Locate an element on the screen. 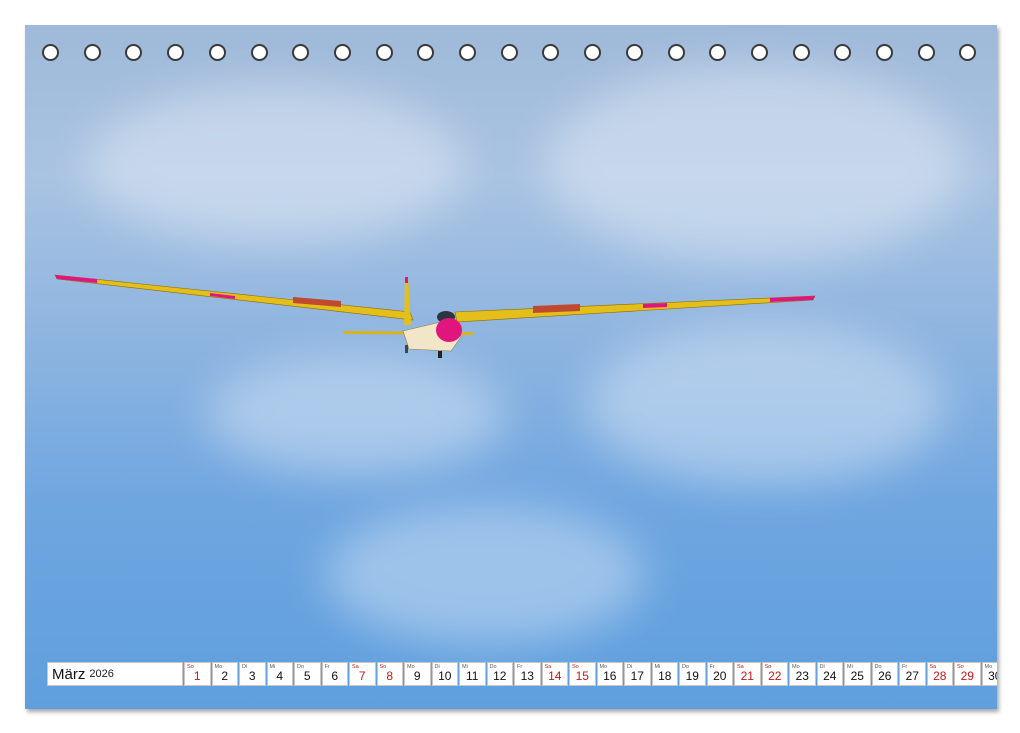 The height and width of the screenshot is (733, 1020). month-year: 2026 is located at coordinates (101, 674).